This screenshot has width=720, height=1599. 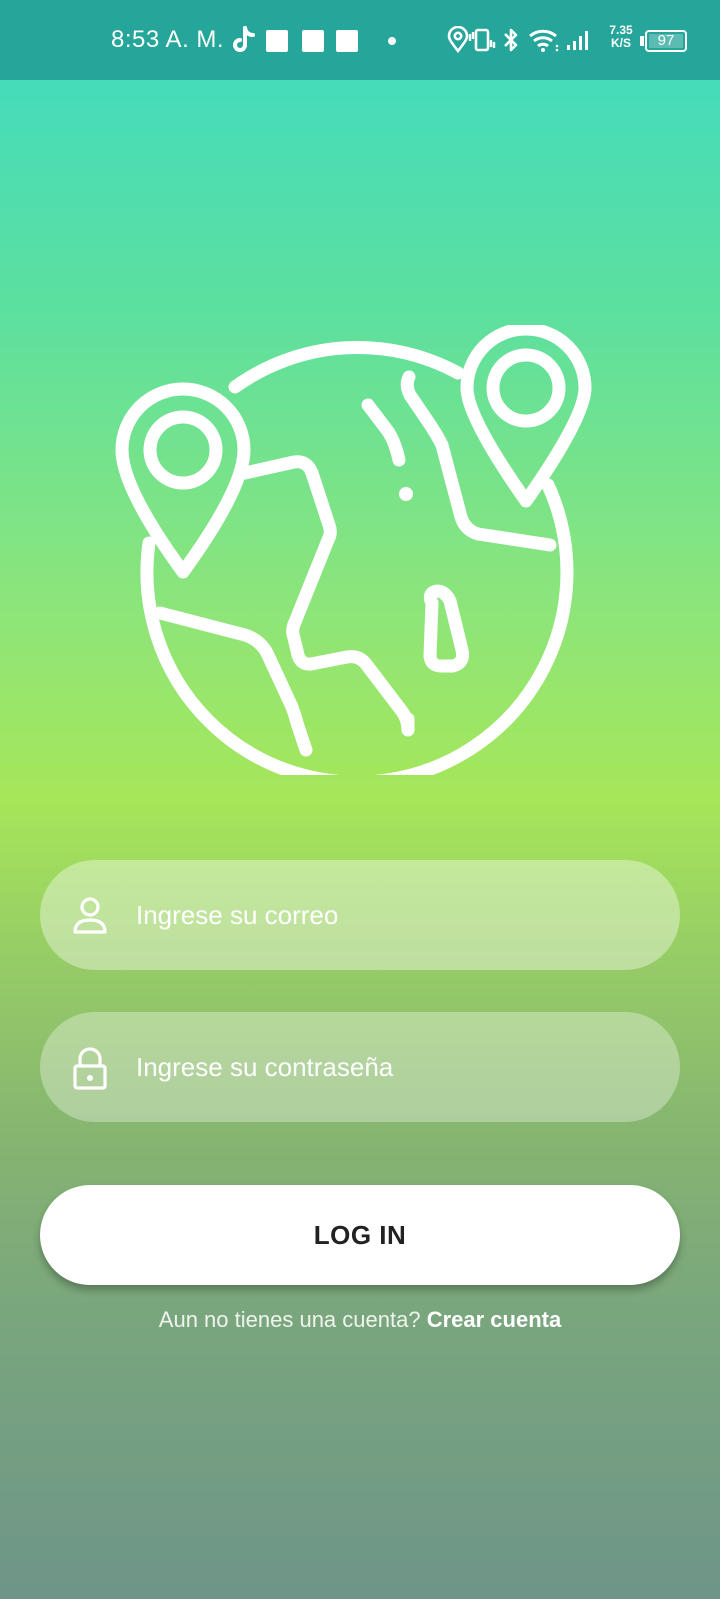 What do you see at coordinates (642, 41) in the screenshot?
I see `battery-tip` at bounding box center [642, 41].